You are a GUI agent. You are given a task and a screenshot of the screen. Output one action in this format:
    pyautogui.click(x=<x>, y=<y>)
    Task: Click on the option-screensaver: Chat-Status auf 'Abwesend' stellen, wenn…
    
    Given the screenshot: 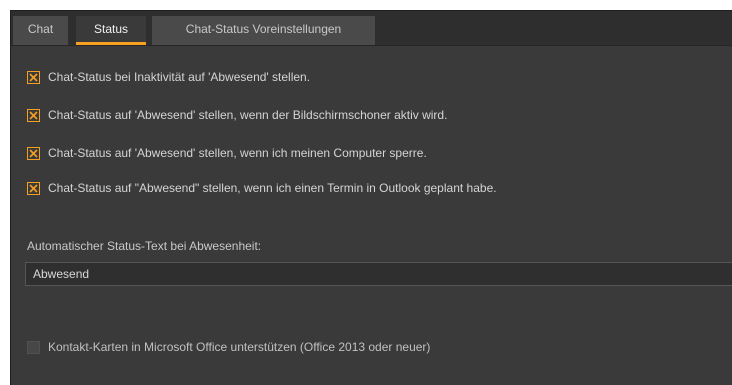 What is the action you would take?
    pyautogui.click(x=237, y=115)
    